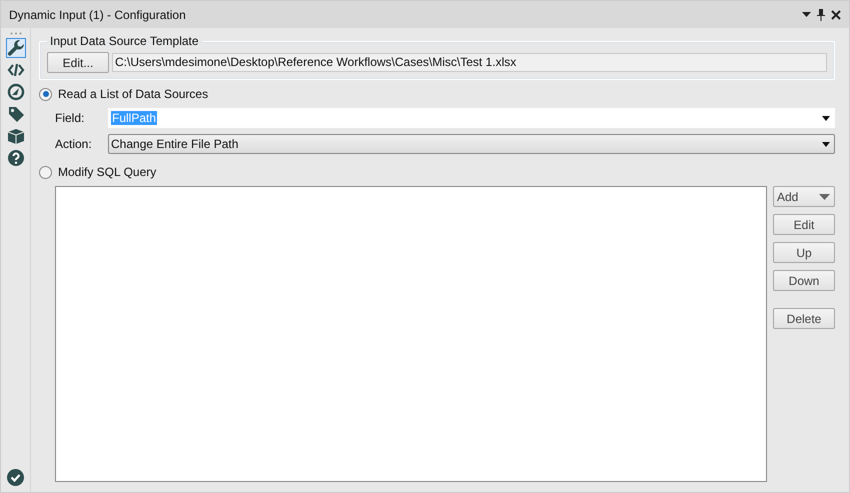 The width and height of the screenshot is (850, 493). I want to click on radio-label: Read a List of Data Sources, so click(133, 94).